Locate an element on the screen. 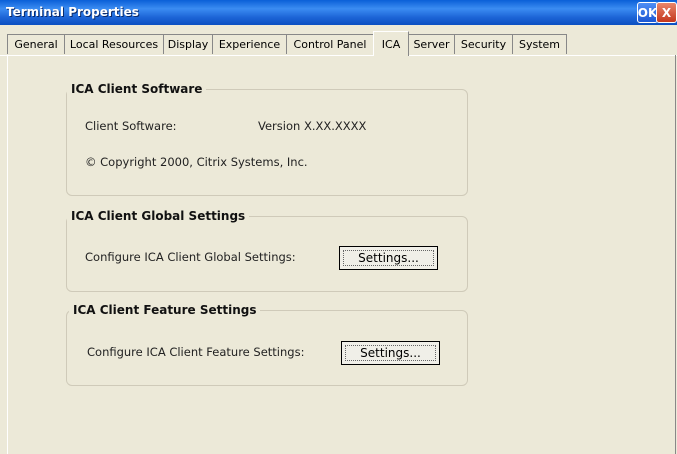 This screenshot has width=677, height=454. ica-client-global-settings-title: ICA Client Global Settings is located at coordinates (158, 216).